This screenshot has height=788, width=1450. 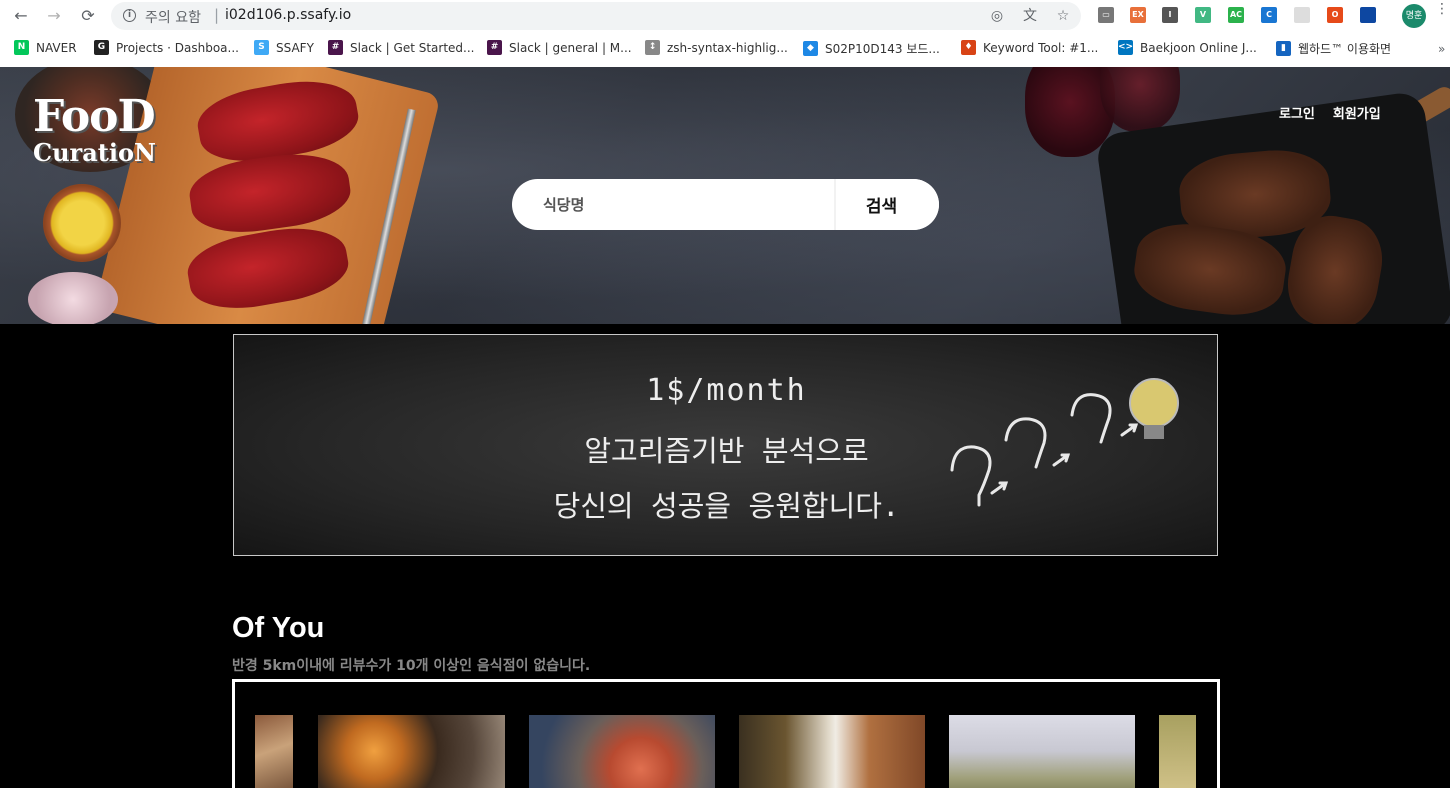 I want to click on profile-avatar: 명훈, so click(x=1414, y=16).